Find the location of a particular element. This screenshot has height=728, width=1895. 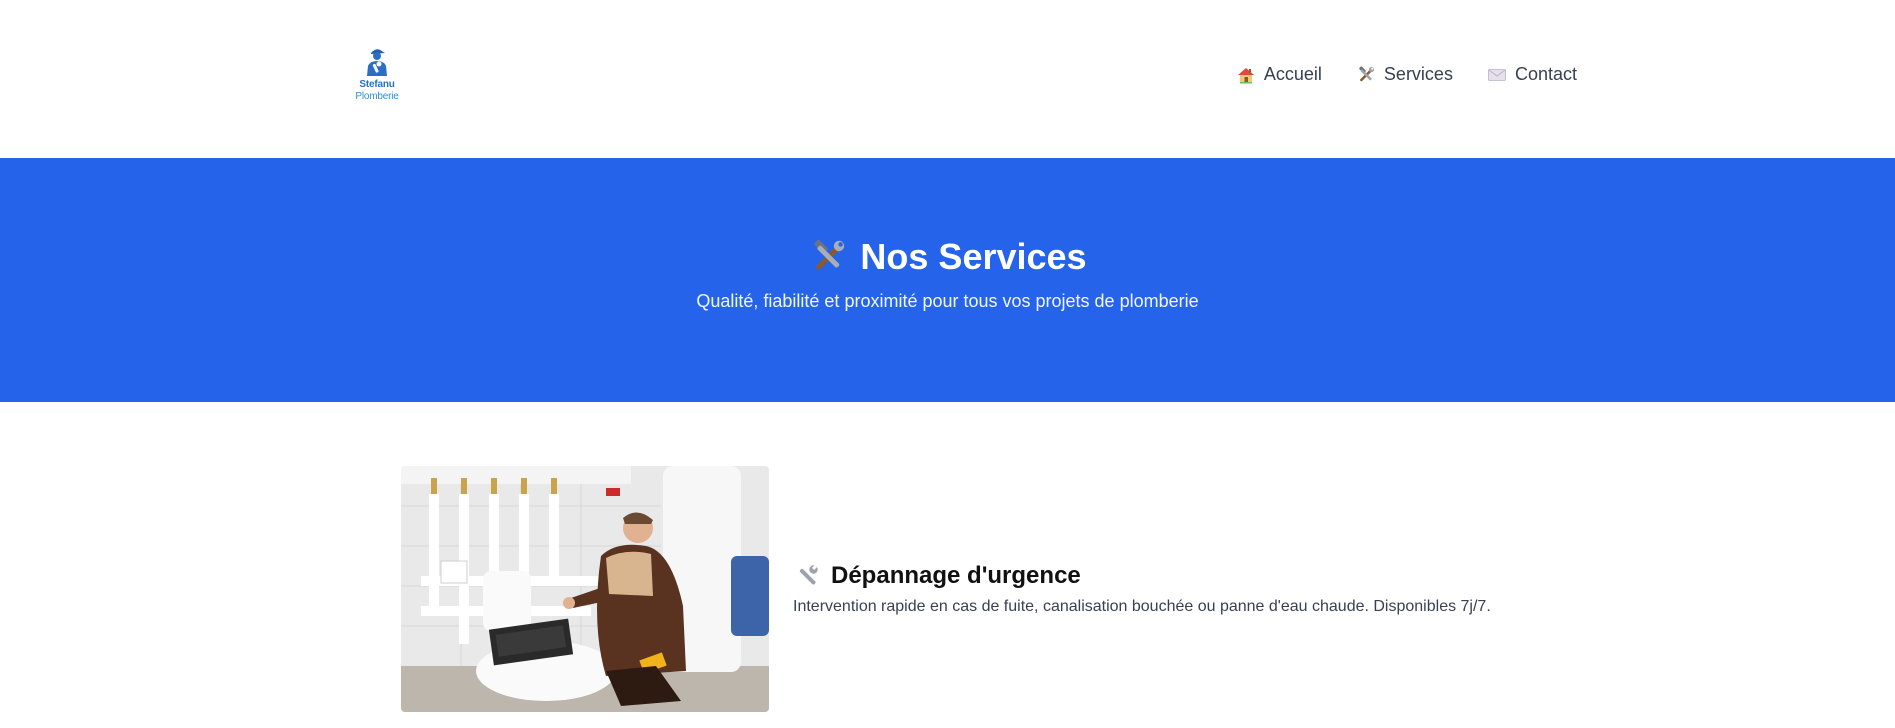

service-title-text: Dépannage d'urgence is located at coordinates (956, 575).